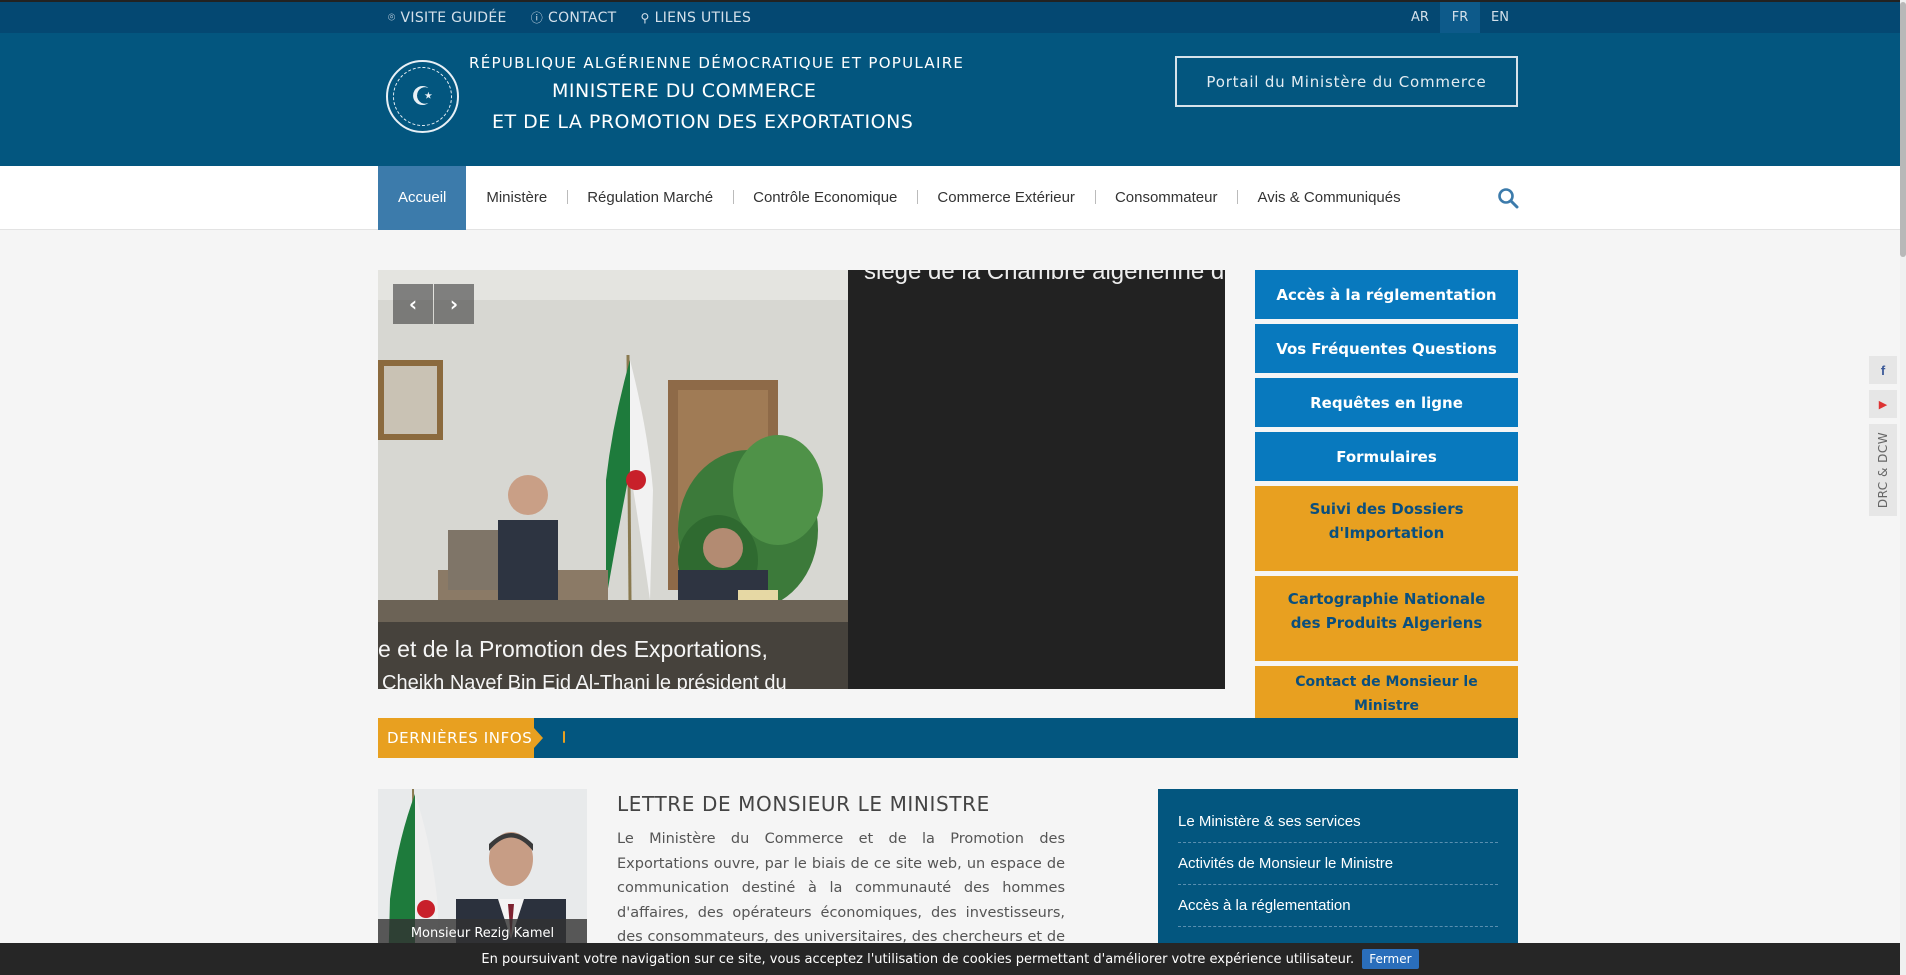 The width and height of the screenshot is (1906, 975). What do you see at coordinates (564, 737) in the screenshot?
I see `ticker-marker` at bounding box center [564, 737].